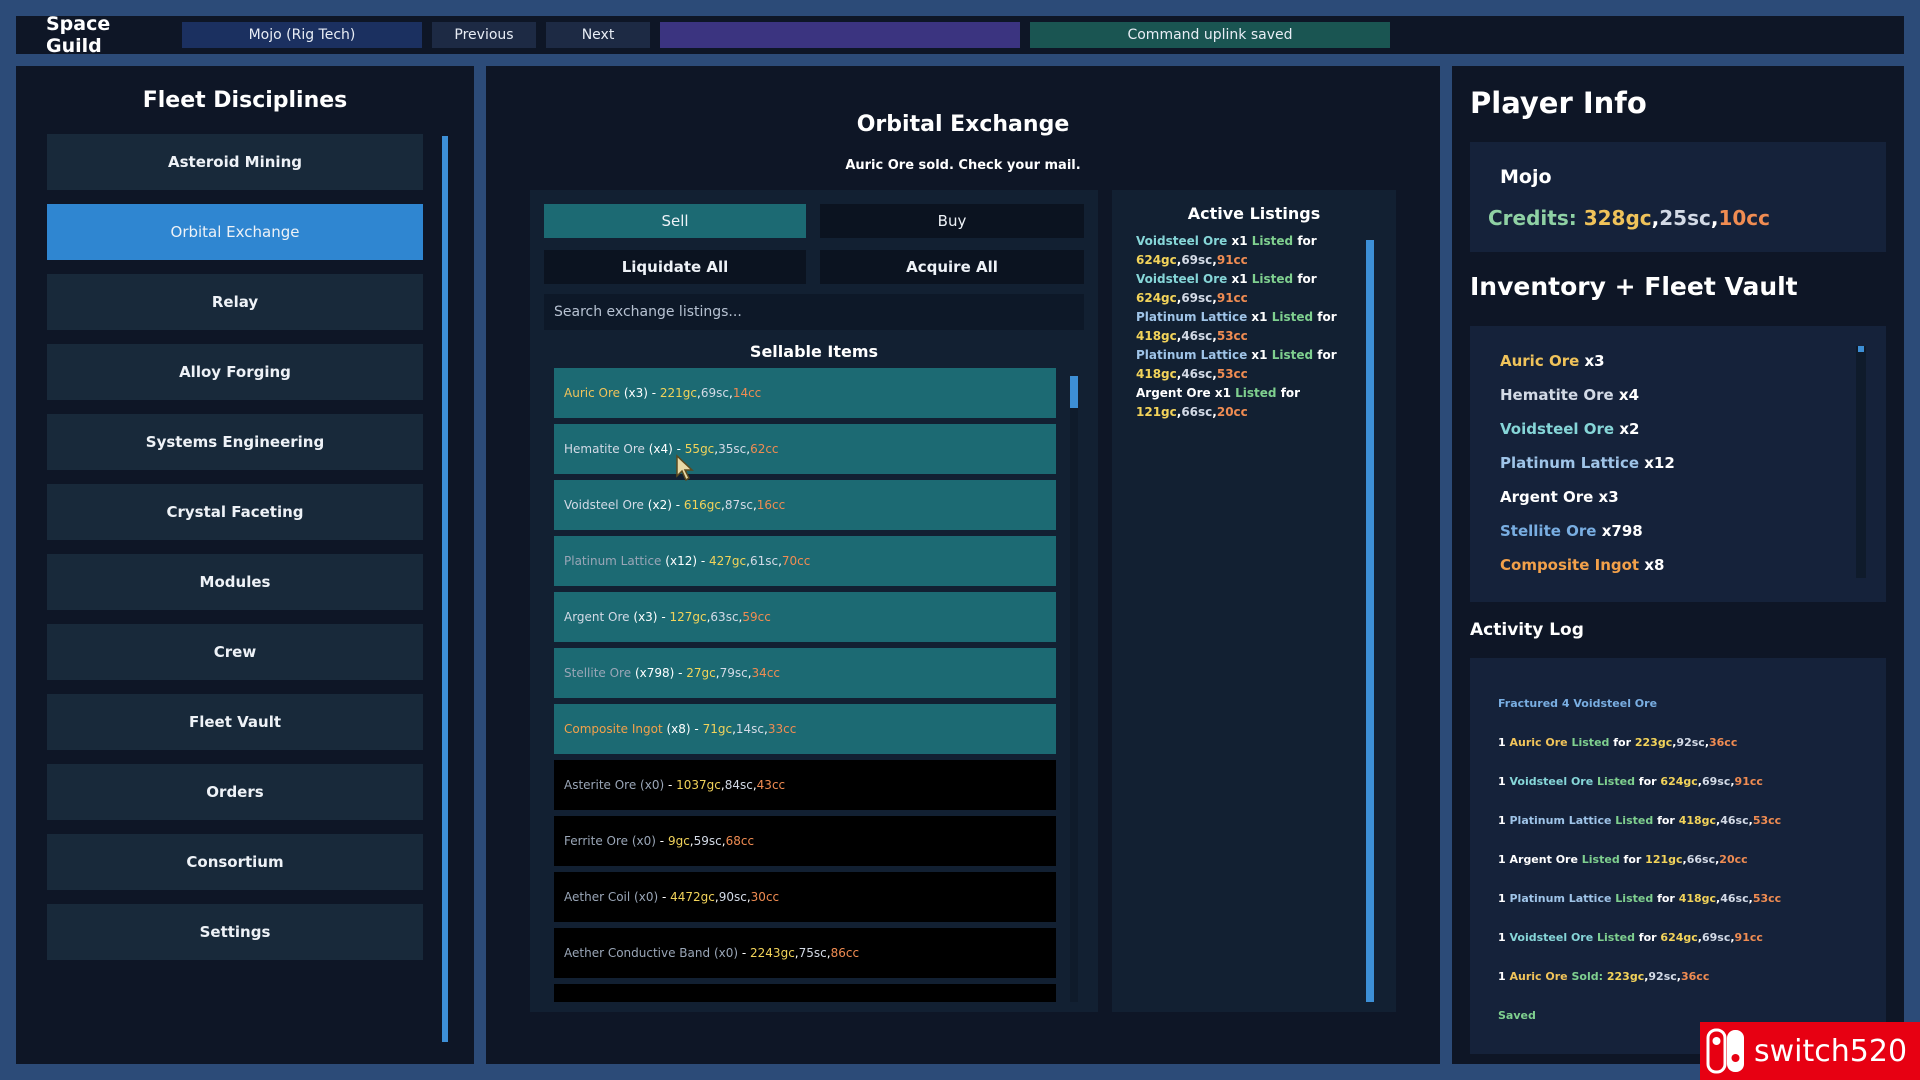 The image size is (1920, 1080). What do you see at coordinates (235, 582) in the screenshot?
I see `nav-item-modules: Modules` at bounding box center [235, 582].